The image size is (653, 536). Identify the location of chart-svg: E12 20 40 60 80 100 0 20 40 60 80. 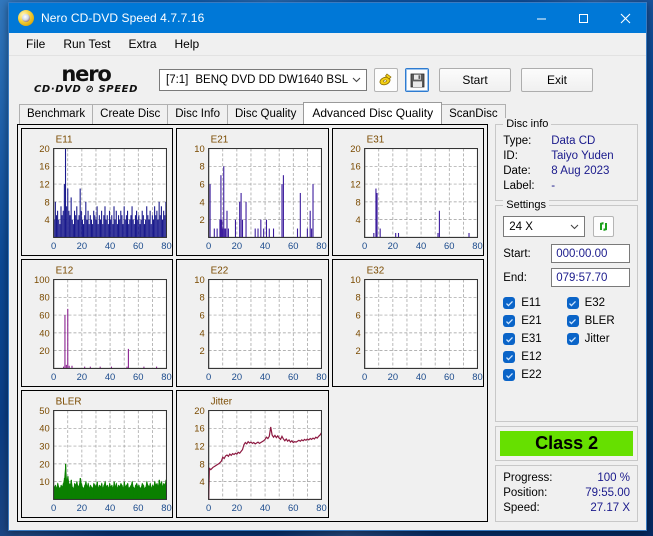
(97, 323).